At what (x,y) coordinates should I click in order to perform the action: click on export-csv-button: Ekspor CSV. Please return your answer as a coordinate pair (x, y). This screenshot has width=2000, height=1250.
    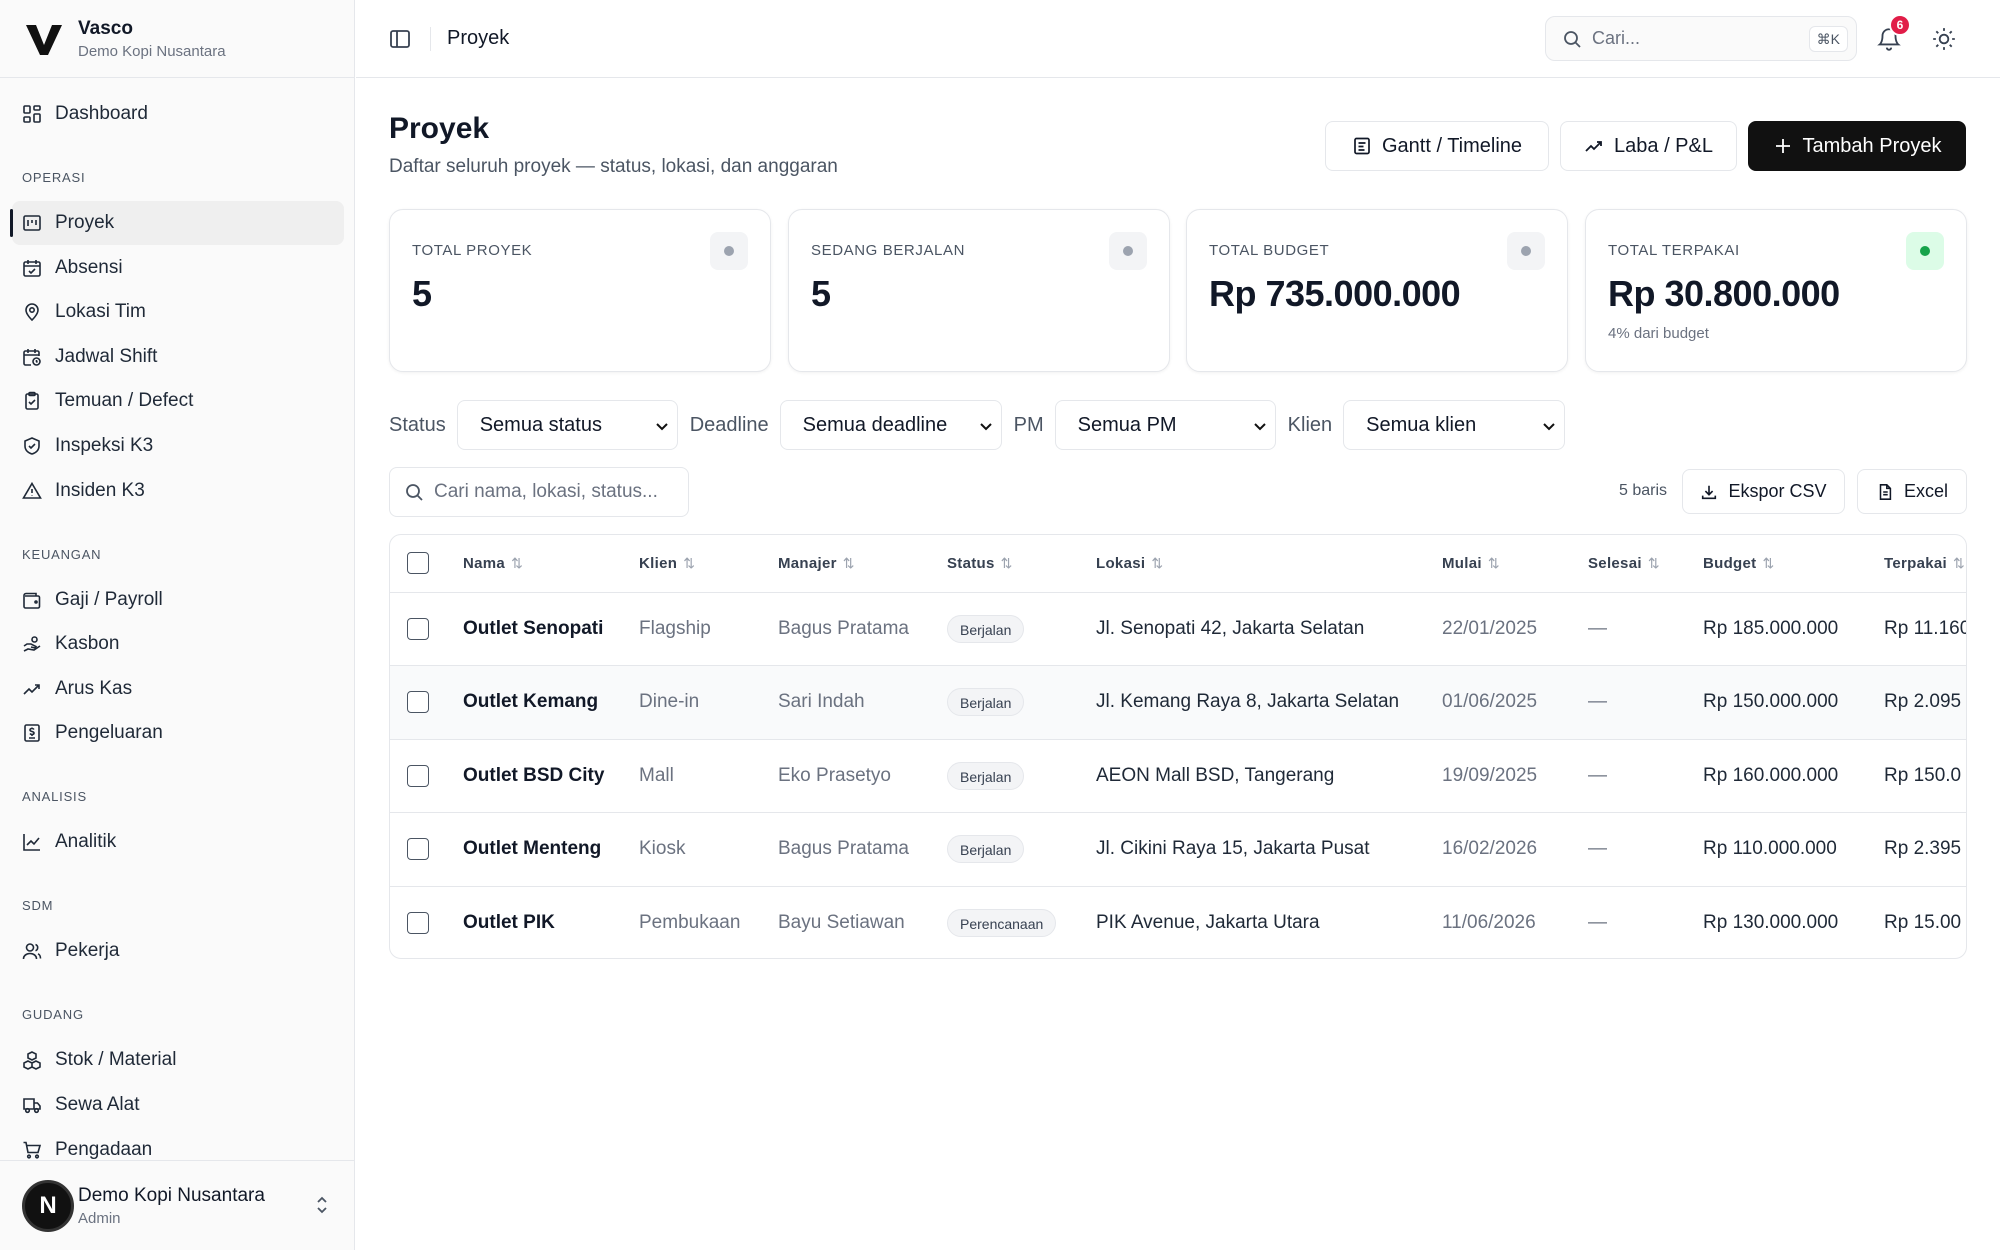
    Looking at the image, I should click on (1763, 491).